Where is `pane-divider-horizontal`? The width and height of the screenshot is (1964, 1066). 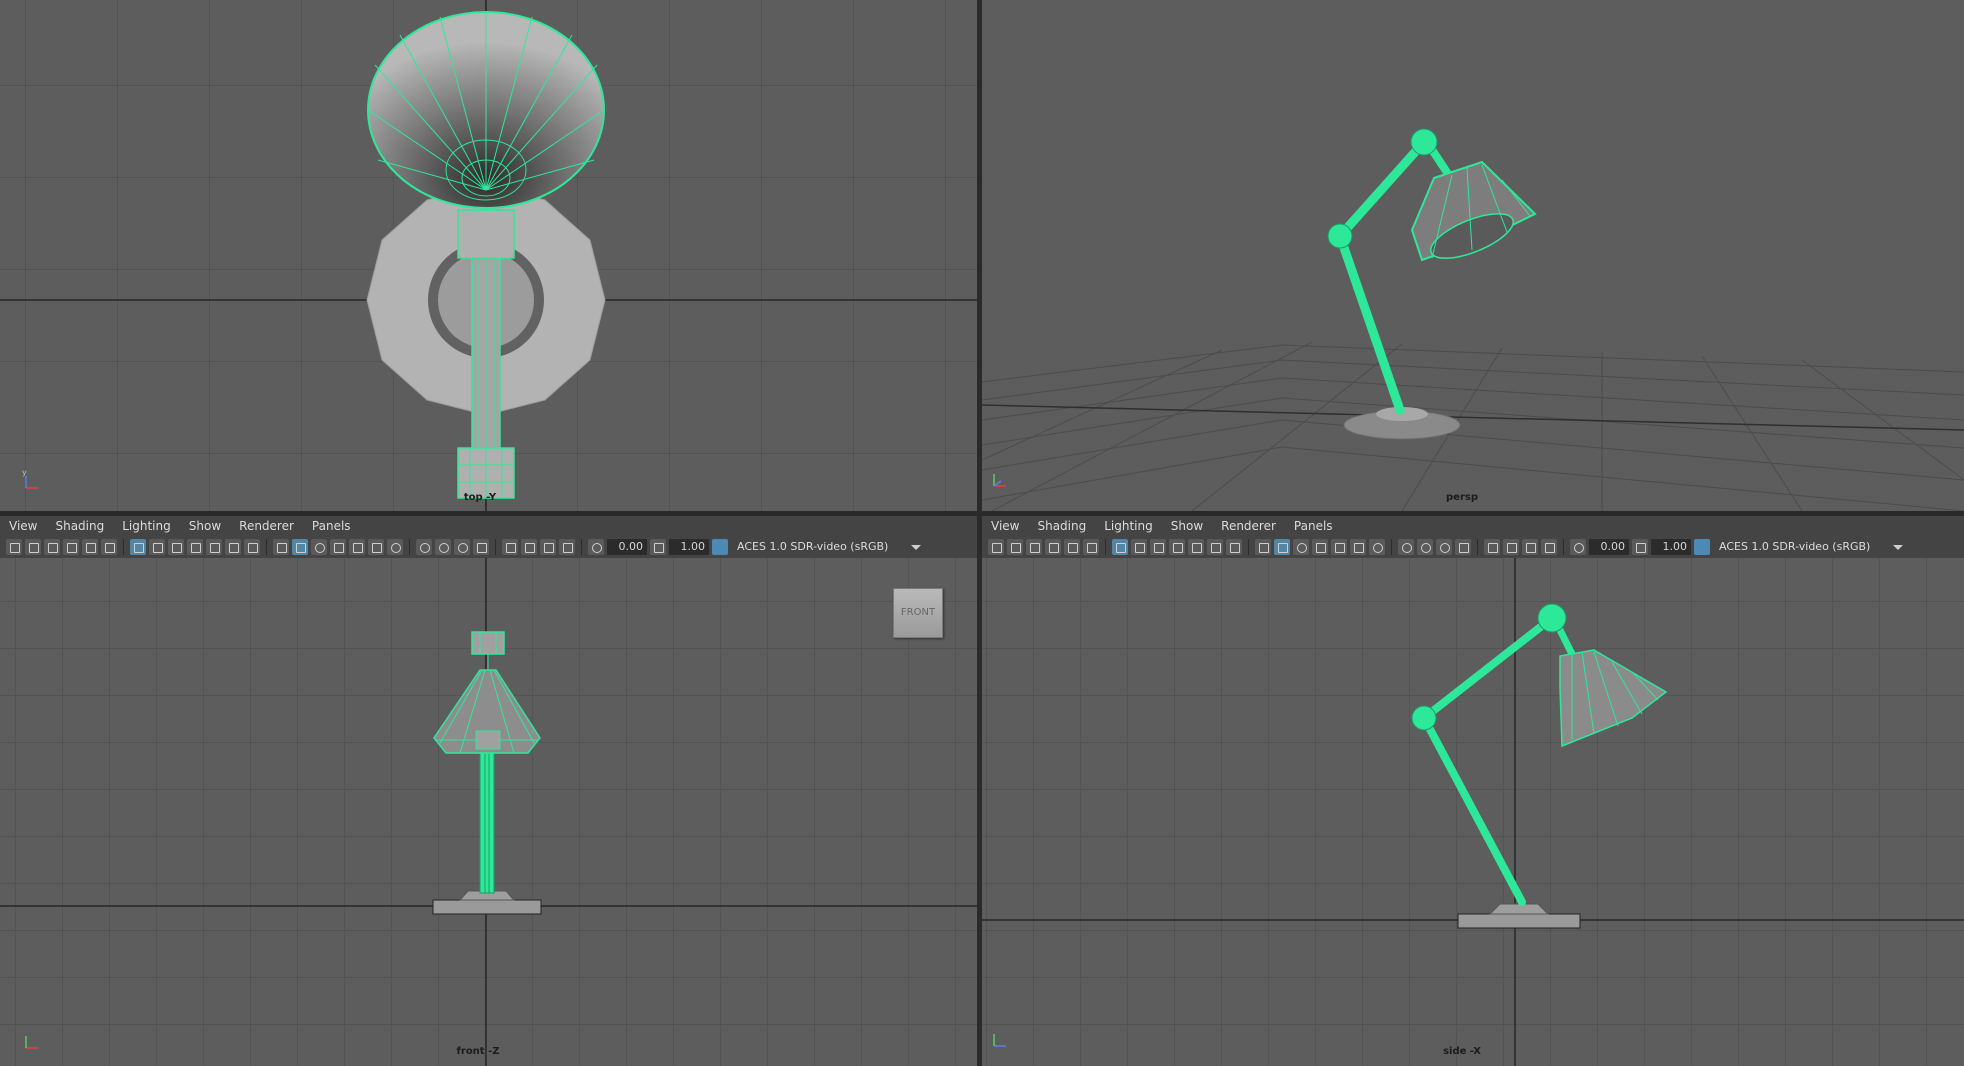
pane-divider-horizontal is located at coordinates (982, 513).